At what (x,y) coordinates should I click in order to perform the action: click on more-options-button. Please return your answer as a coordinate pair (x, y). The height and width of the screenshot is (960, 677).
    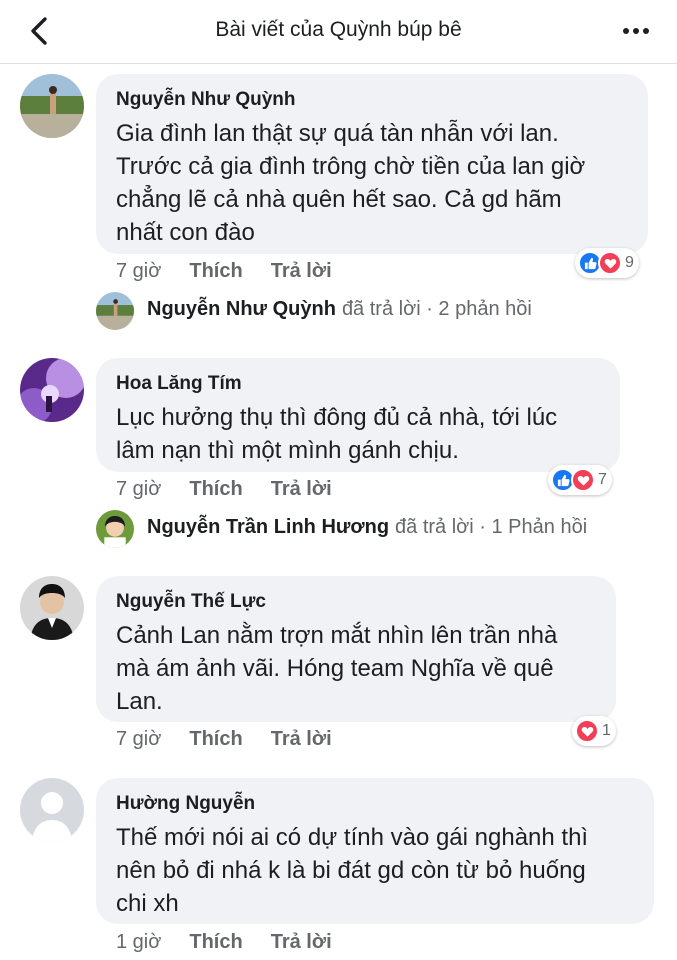
    Looking at the image, I should click on (636, 31).